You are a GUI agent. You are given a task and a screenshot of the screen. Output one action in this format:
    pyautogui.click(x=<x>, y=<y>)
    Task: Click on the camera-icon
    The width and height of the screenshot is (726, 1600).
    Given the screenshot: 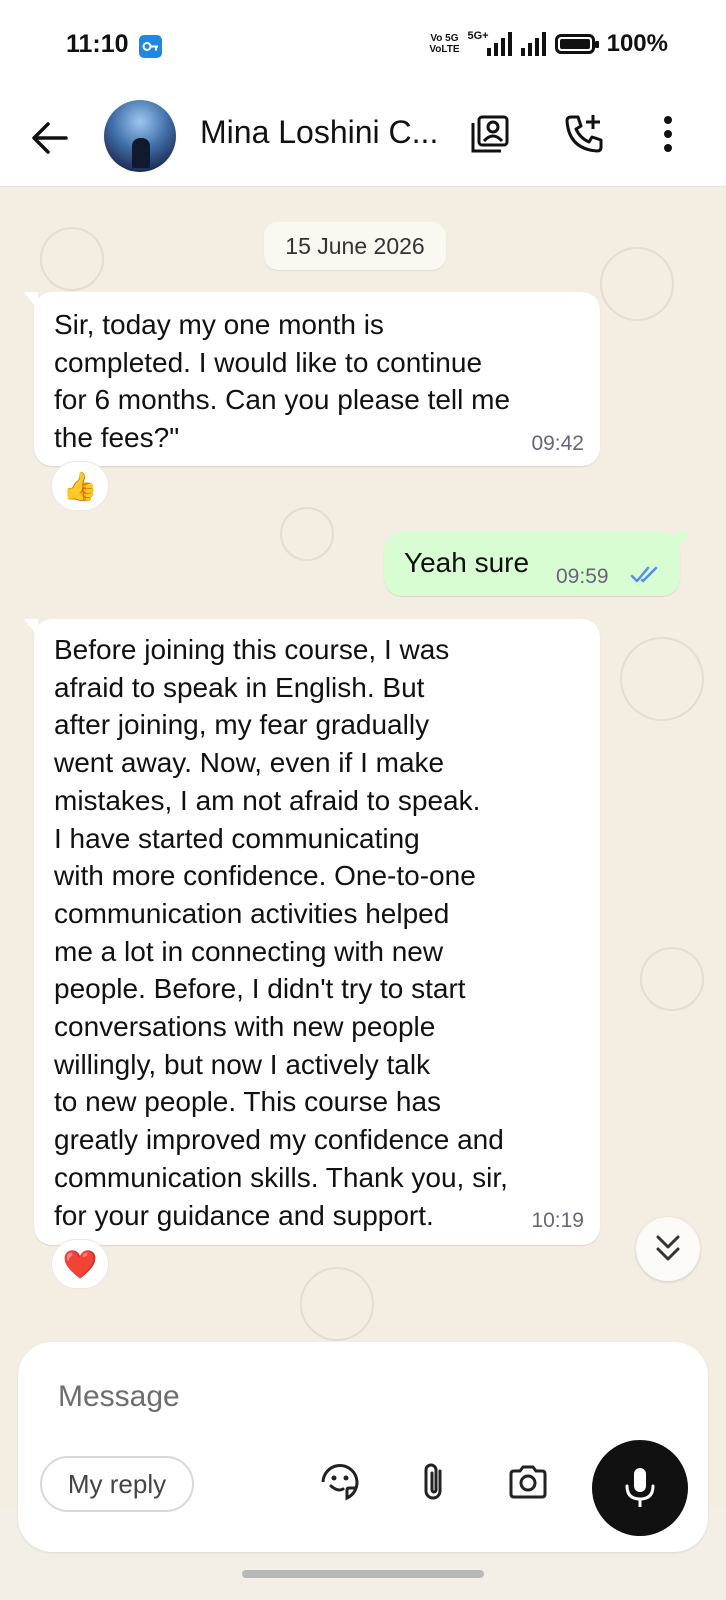 What is the action you would take?
    pyautogui.click(x=528, y=1482)
    